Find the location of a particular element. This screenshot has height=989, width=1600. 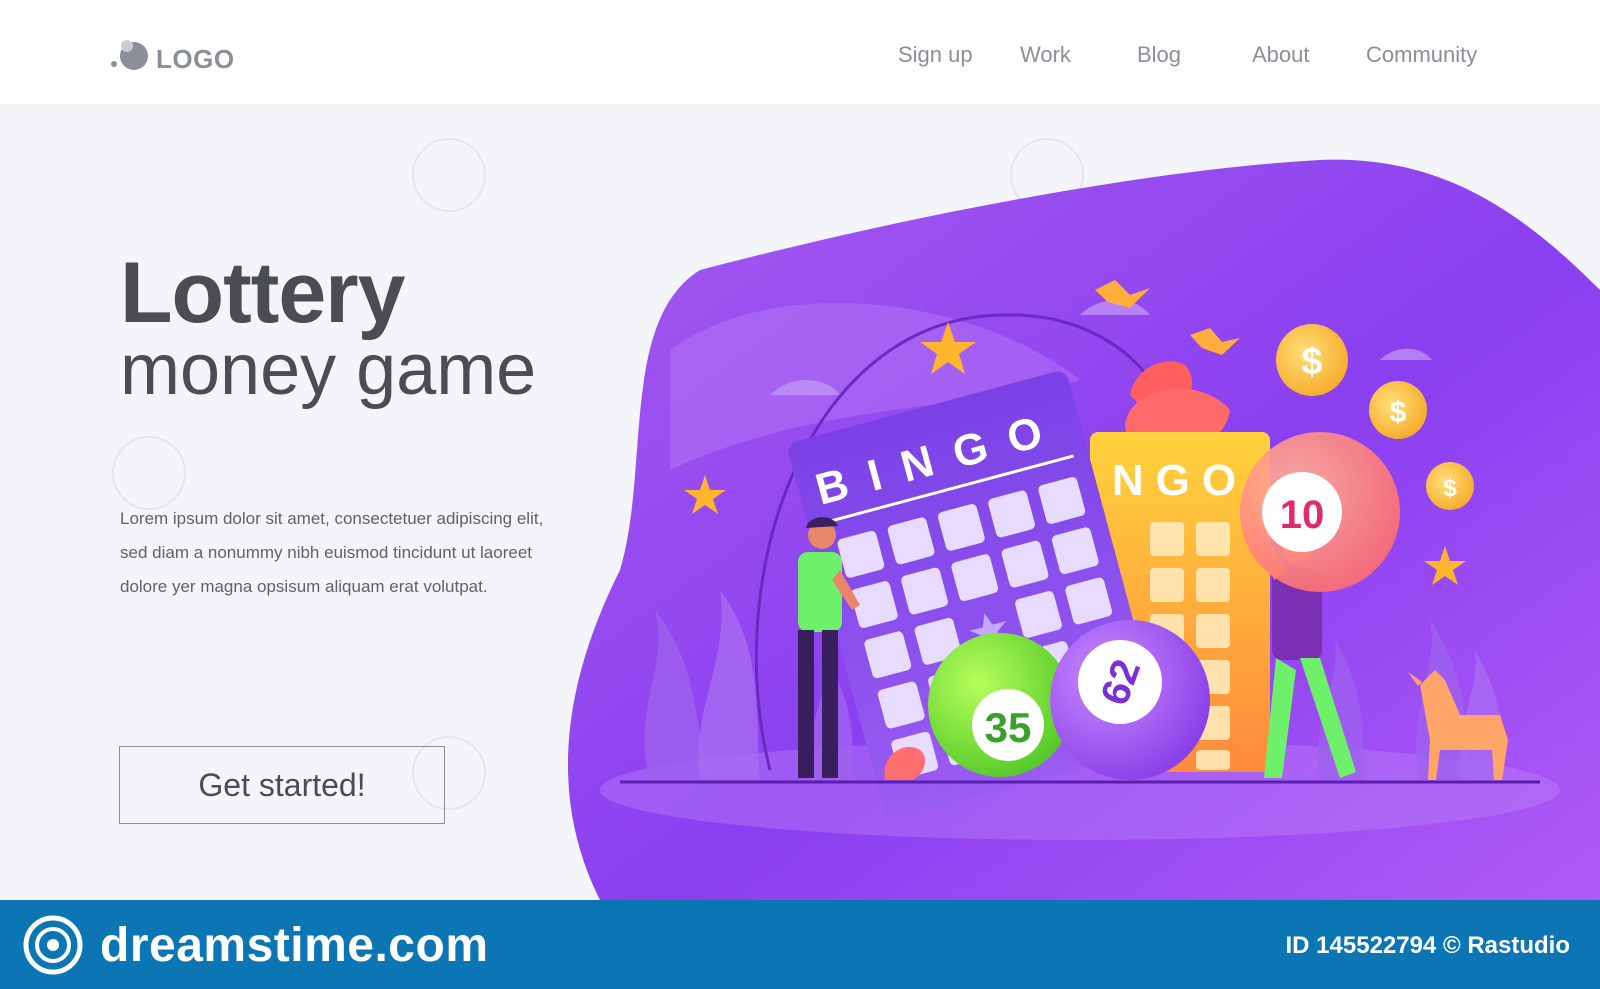

logo-icon is located at coordinates (131, 54).